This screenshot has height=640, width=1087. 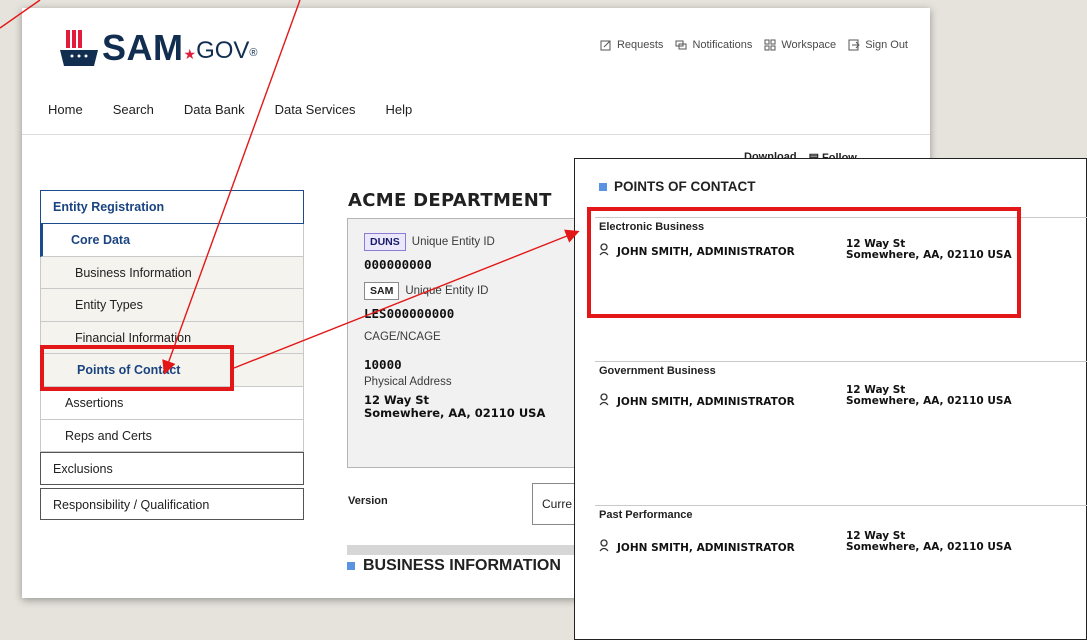 I want to click on arrow-line, so click(x=20, y=14).